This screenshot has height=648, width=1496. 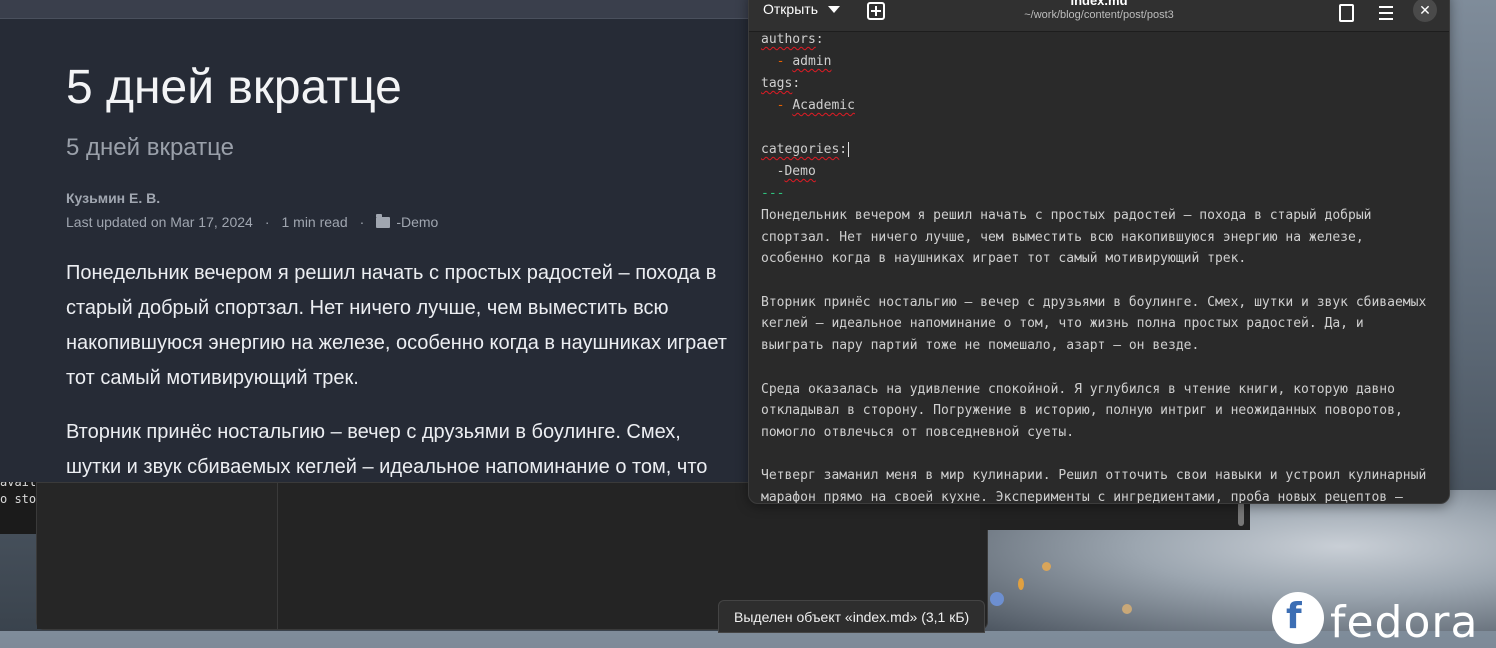 What do you see at coordinates (234, 87) in the screenshot?
I see `post-title: 5 дней вкратце` at bounding box center [234, 87].